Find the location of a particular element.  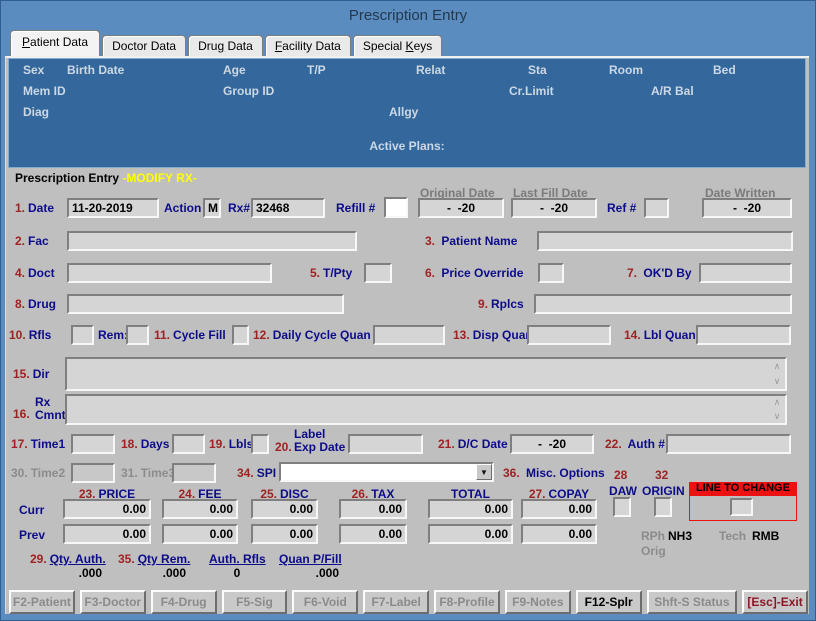

label-prev: Prev is located at coordinates (32, 535).